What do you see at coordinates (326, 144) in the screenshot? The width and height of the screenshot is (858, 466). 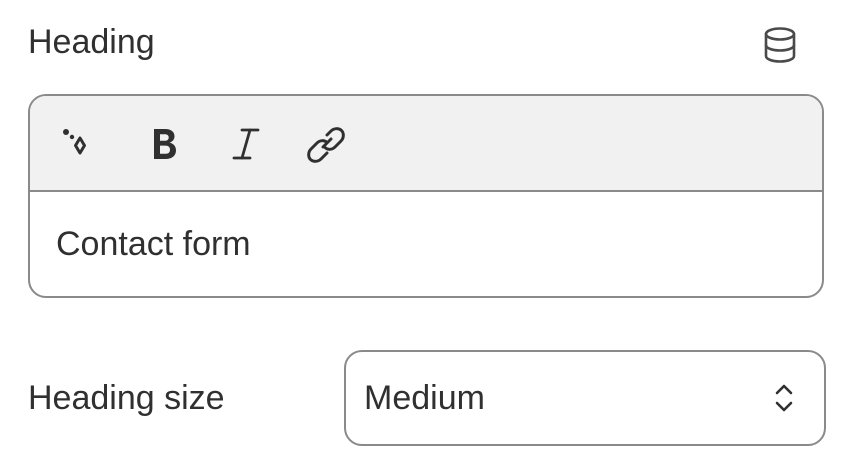 I see `link-icon` at bounding box center [326, 144].